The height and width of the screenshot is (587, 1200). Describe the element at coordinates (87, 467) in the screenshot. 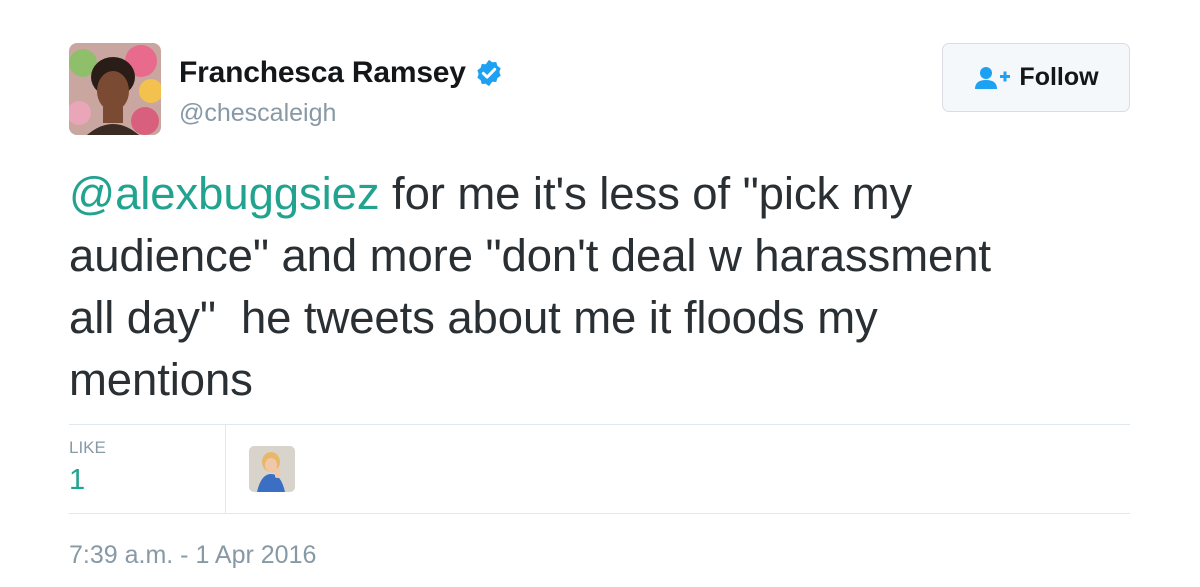

I see `like-stat: LIKE 1` at that location.